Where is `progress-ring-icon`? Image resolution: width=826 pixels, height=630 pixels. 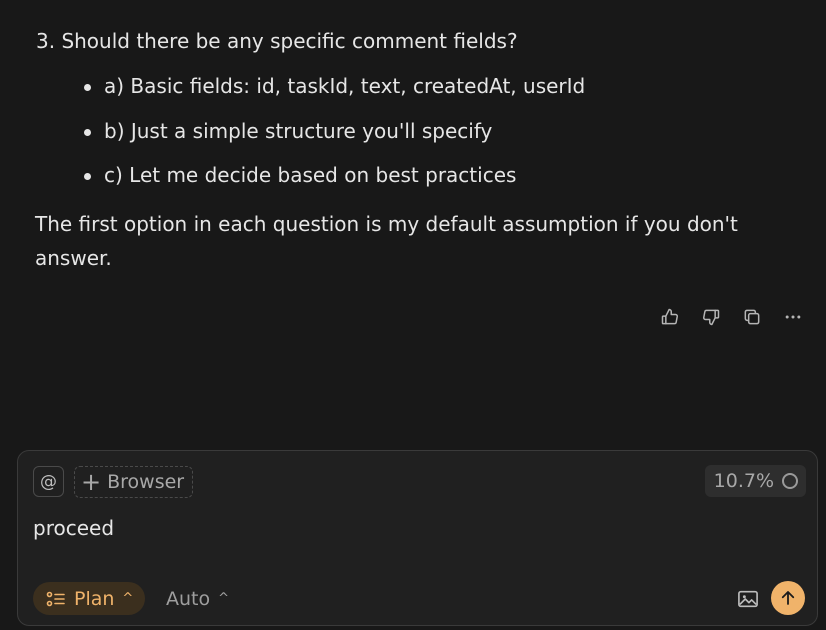 progress-ring-icon is located at coordinates (790, 481).